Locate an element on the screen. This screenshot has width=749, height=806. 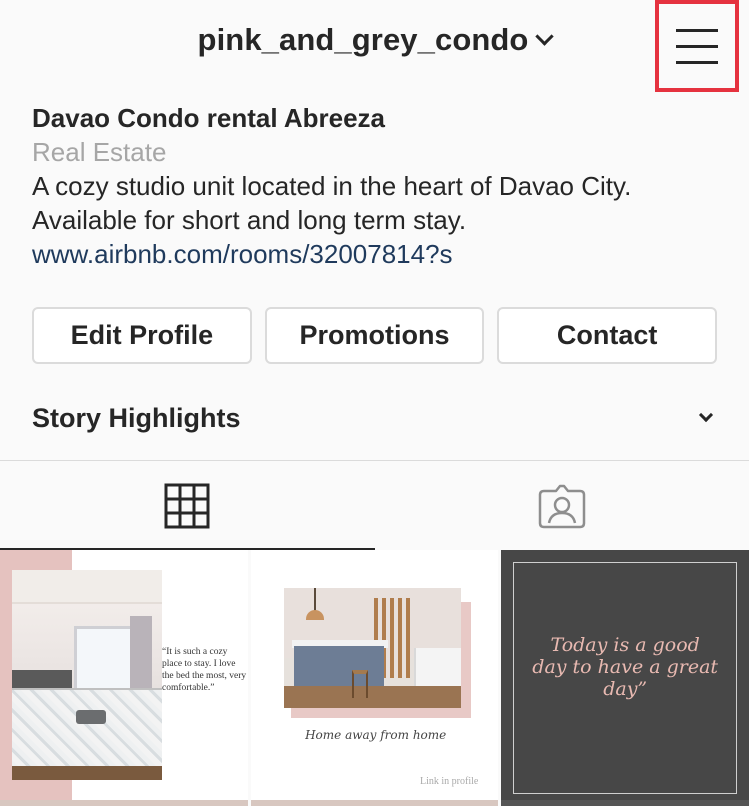
post-thumbnail: Today is a good day to have a great day” is located at coordinates (625, 678).